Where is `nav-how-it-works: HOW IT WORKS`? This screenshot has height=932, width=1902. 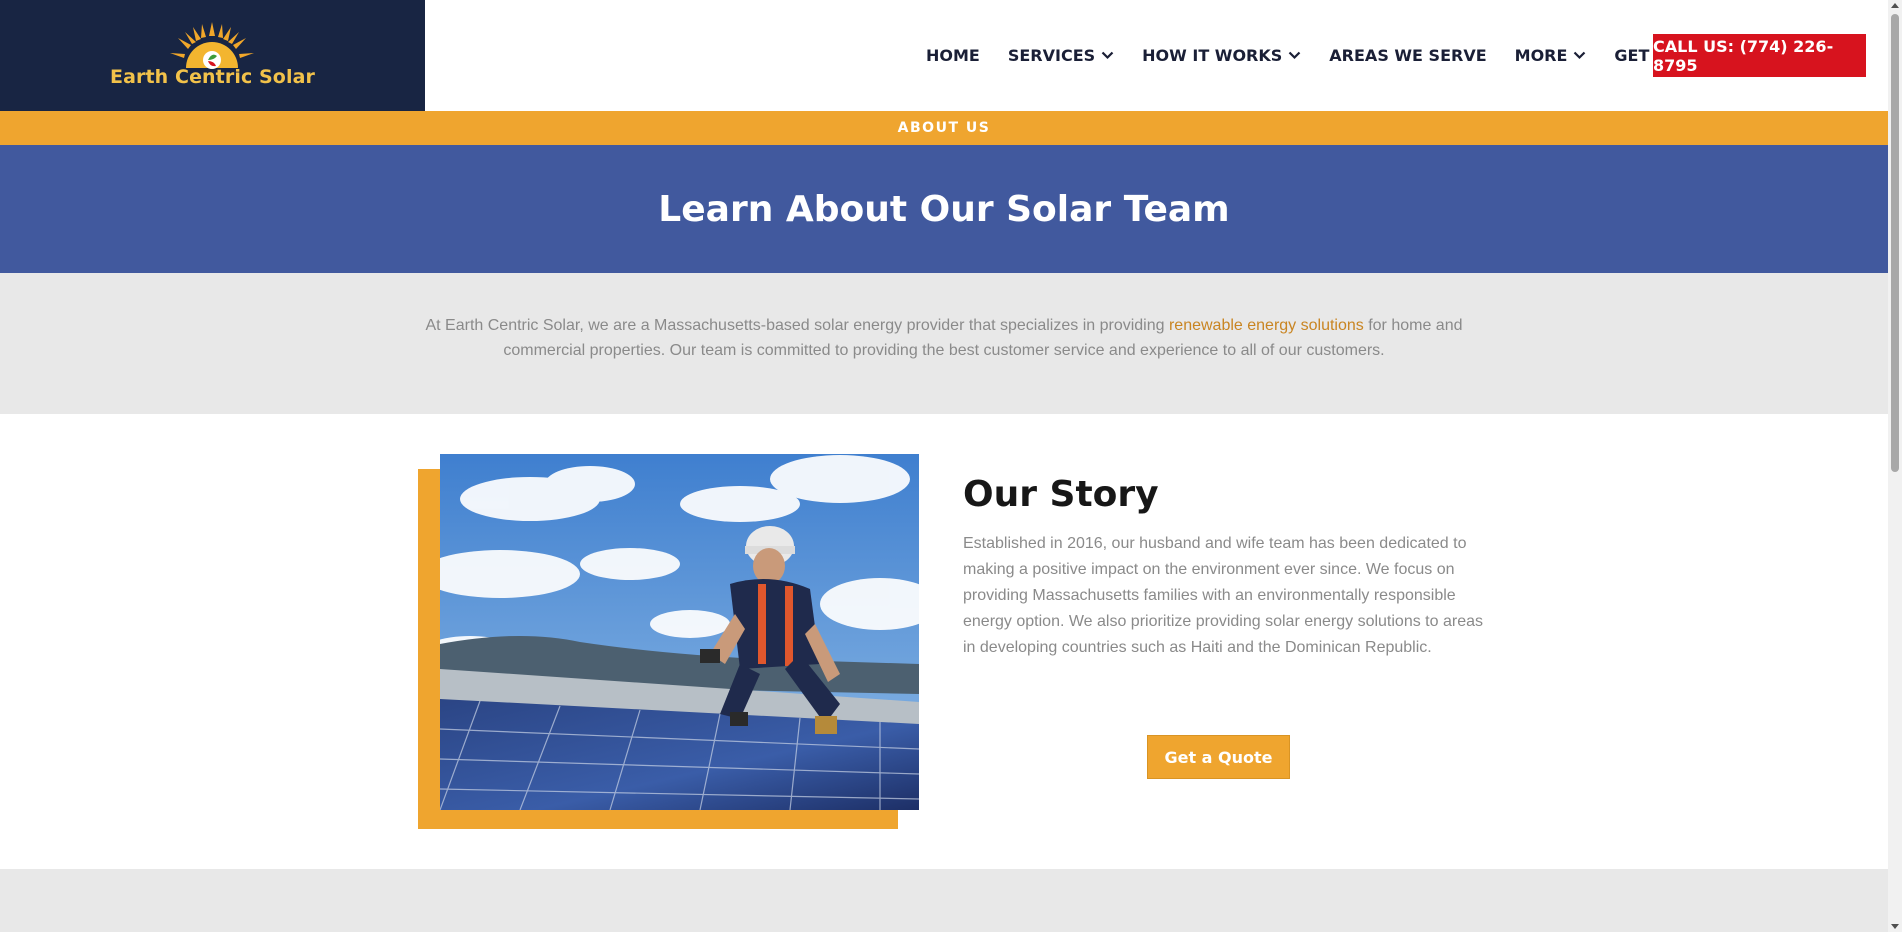 nav-how-it-works: HOW IT WORKS is located at coordinates (1221, 55).